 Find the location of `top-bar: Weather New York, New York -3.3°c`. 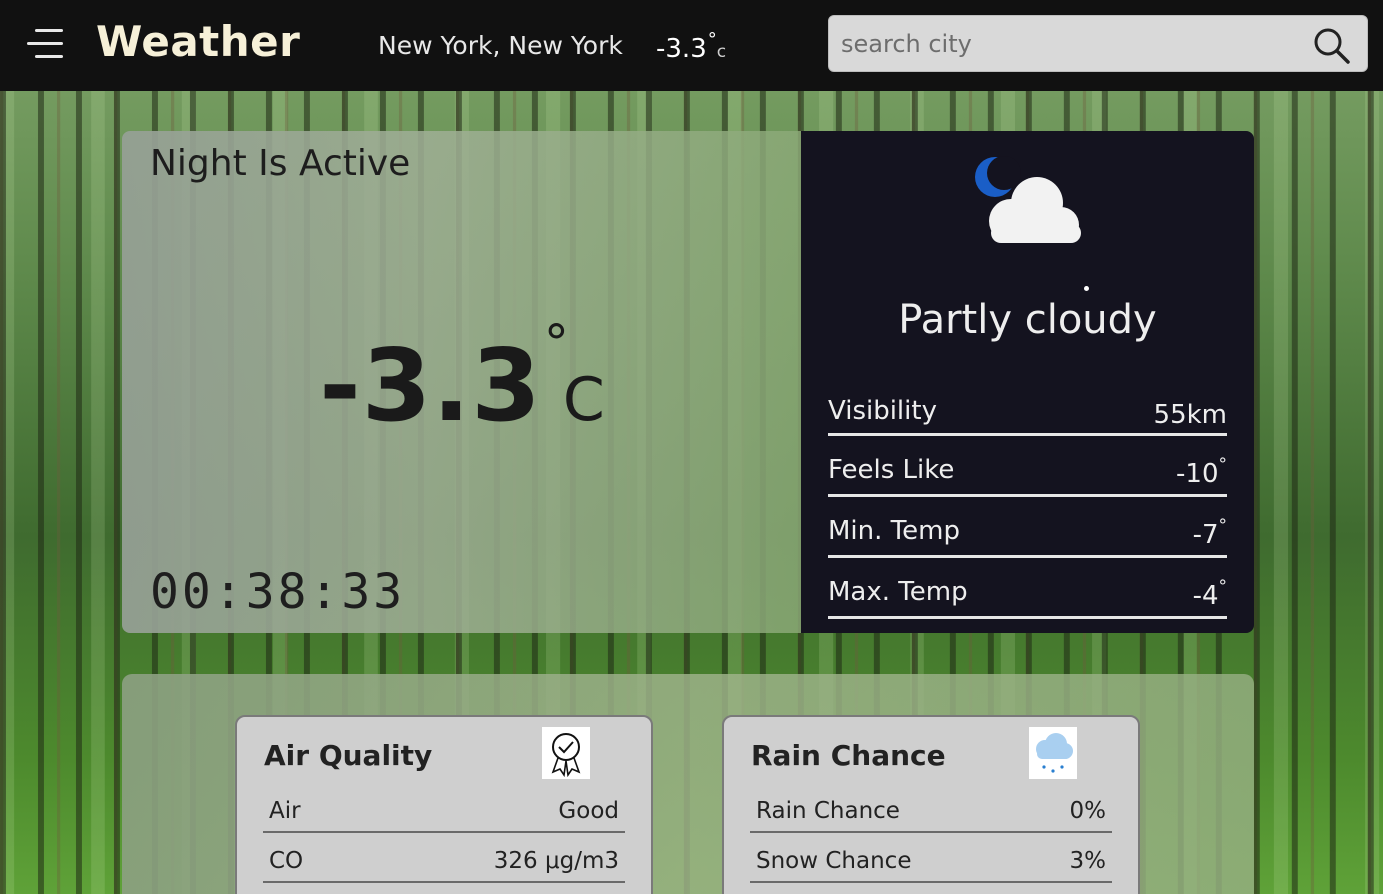

top-bar: Weather New York, New York -3.3°c is located at coordinates (691, 45).